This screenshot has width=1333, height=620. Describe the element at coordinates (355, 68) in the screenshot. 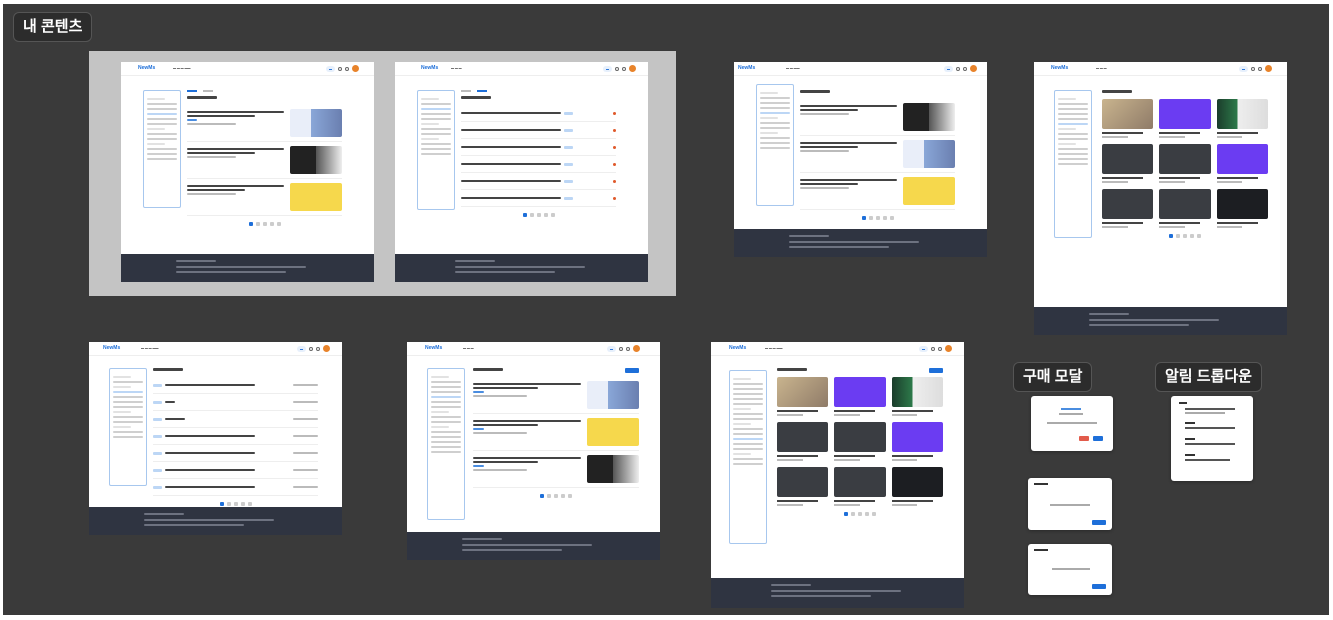

I see `avatar` at that location.